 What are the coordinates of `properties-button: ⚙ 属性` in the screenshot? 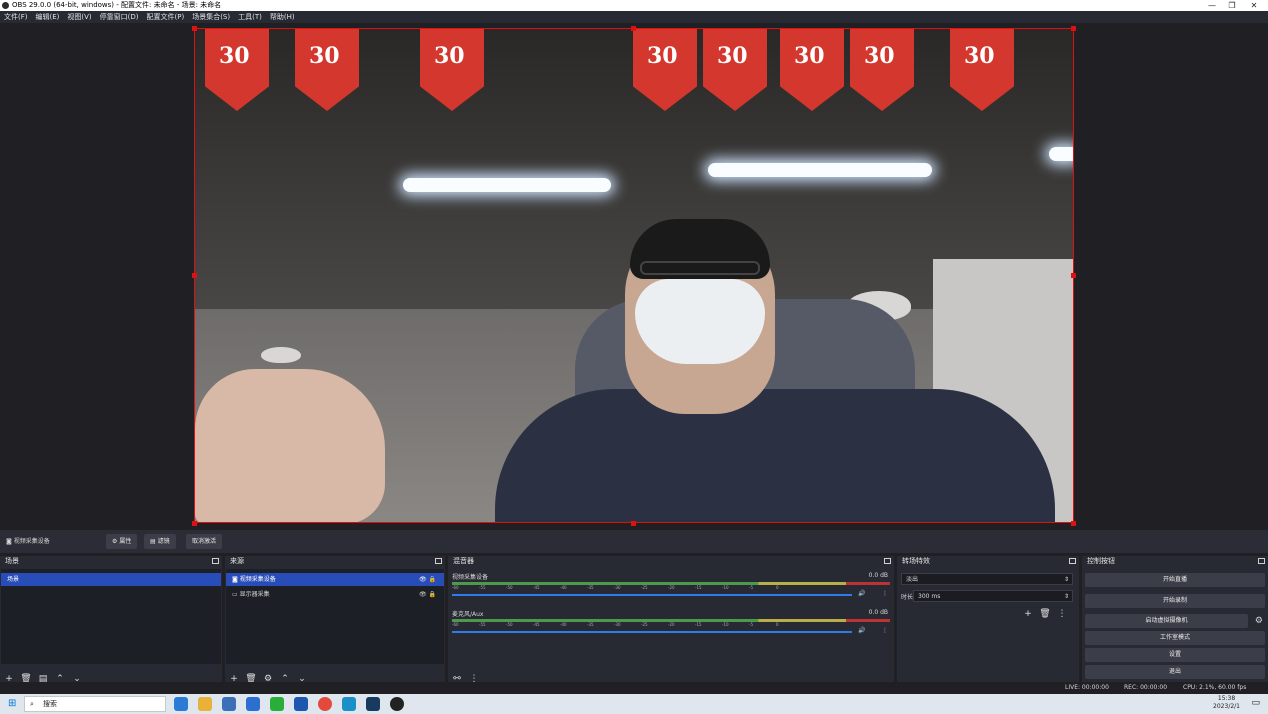 It's located at (122, 541).